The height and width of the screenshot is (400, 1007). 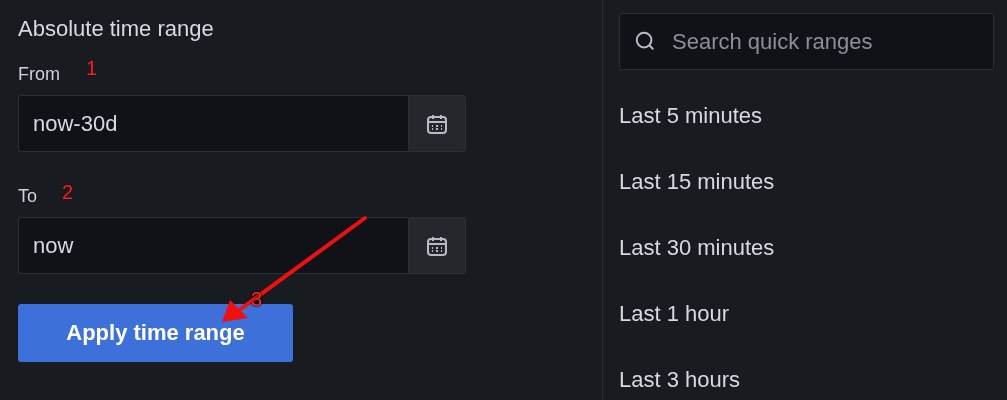 I want to click on search-field: Search quick ranges, so click(x=806, y=41).